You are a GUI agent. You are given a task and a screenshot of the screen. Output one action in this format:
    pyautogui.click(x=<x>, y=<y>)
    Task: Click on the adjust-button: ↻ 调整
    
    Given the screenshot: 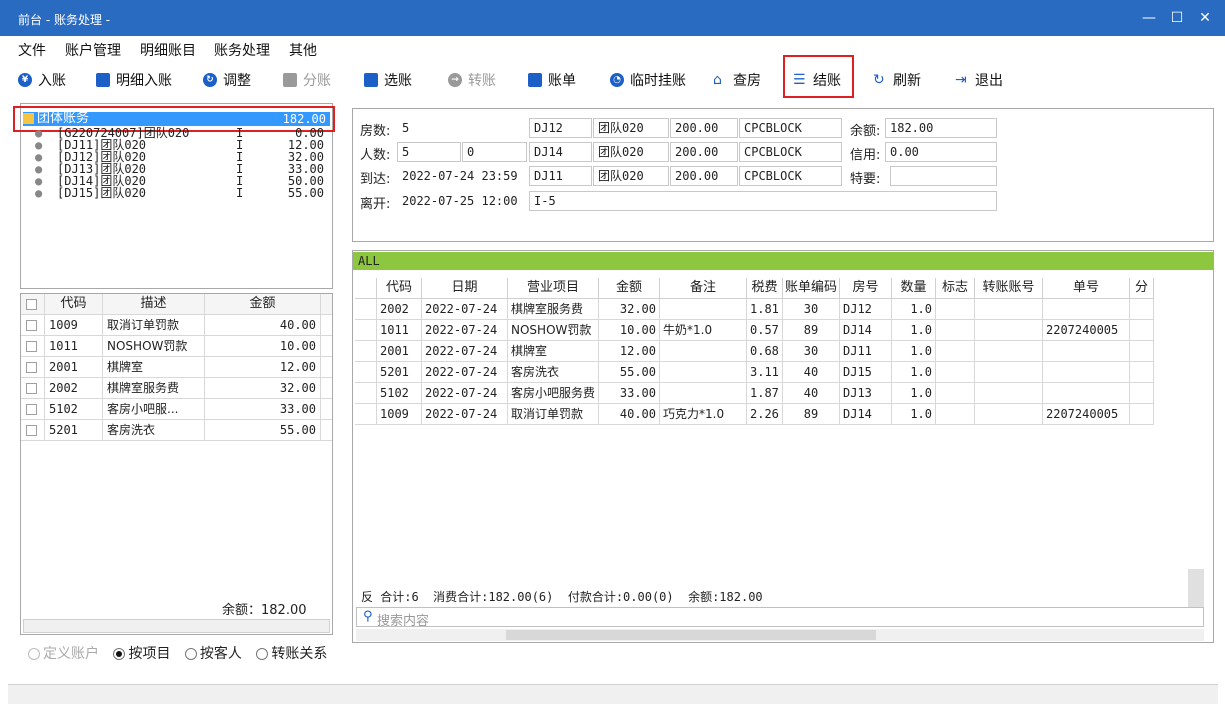 What is the action you would take?
    pyautogui.click(x=227, y=80)
    